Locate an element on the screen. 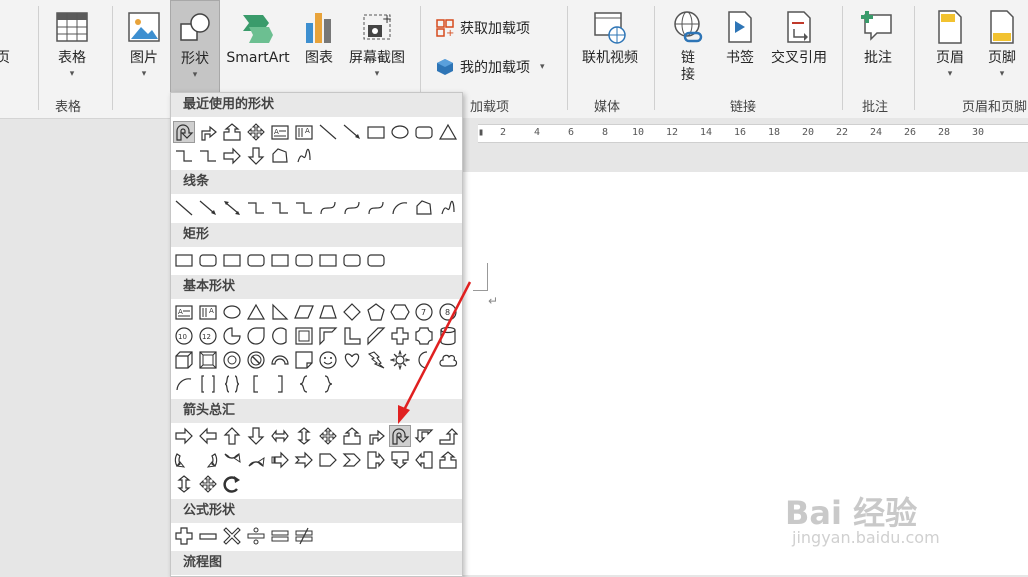 The image size is (1028, 577). shapes-button: 形状 ▾ is located at coordinates (195, 47).